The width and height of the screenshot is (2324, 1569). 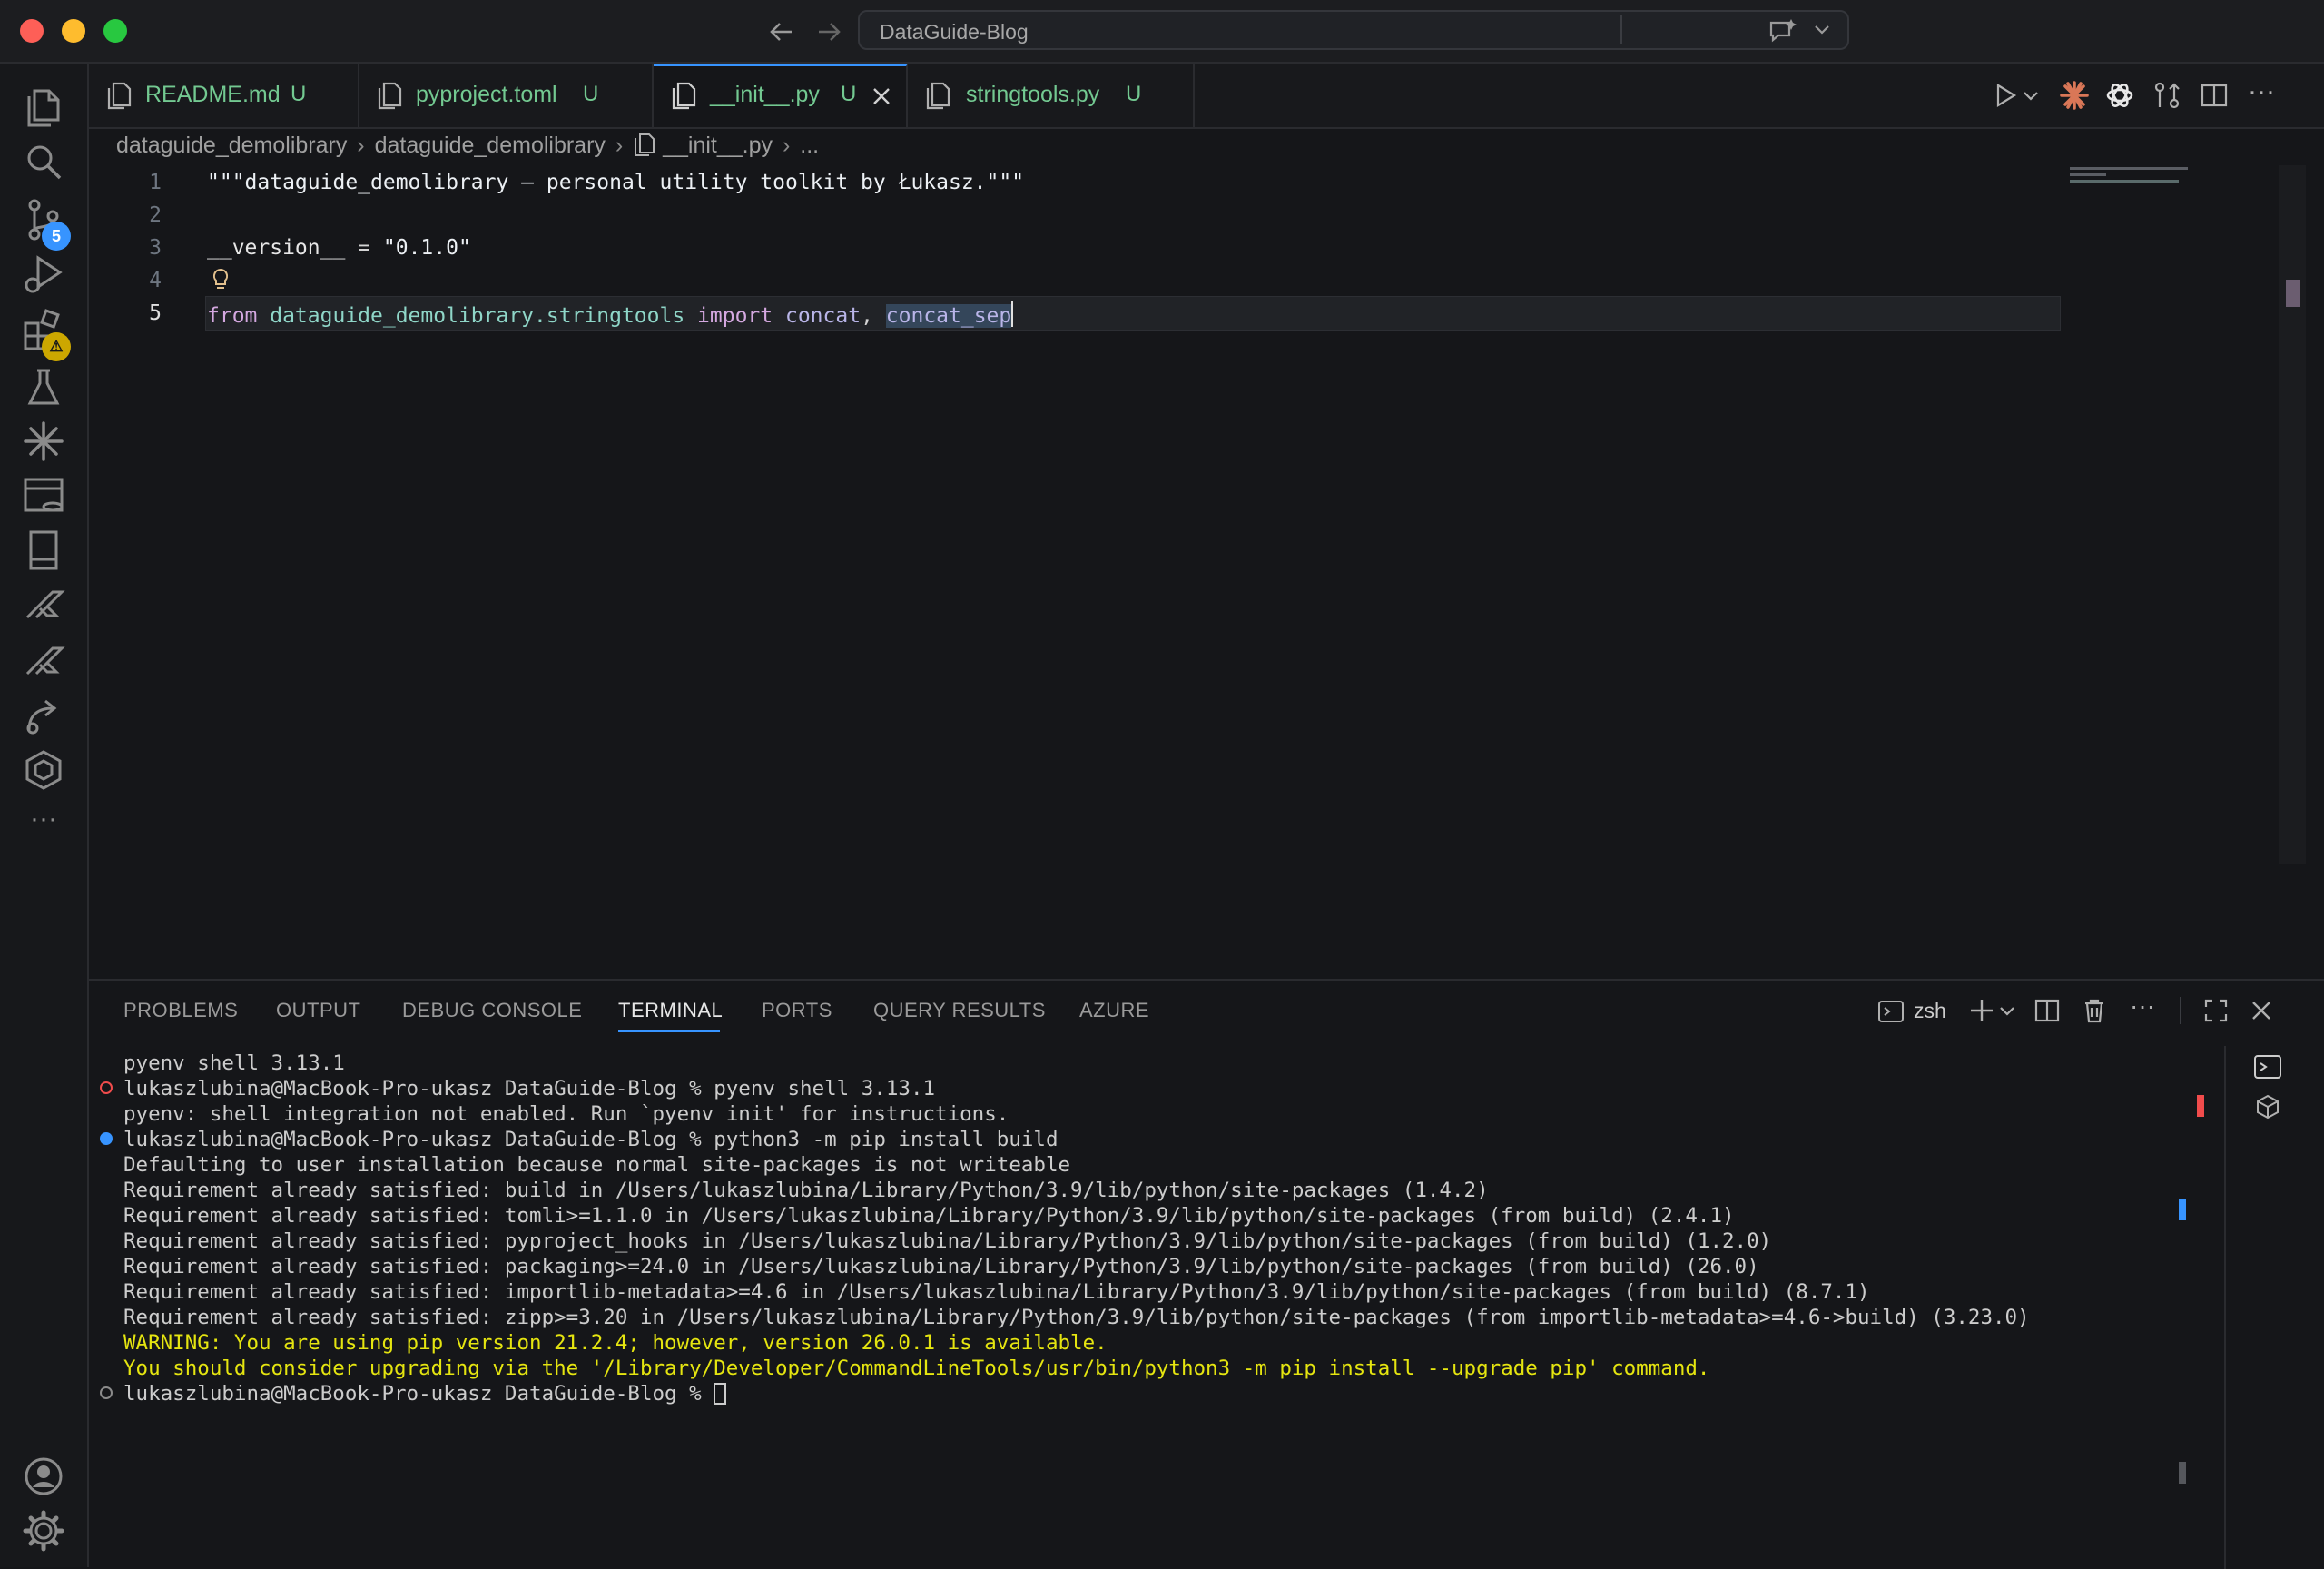 I want to click on tab-azure: AZURE, so click(x=1114, y=1011).